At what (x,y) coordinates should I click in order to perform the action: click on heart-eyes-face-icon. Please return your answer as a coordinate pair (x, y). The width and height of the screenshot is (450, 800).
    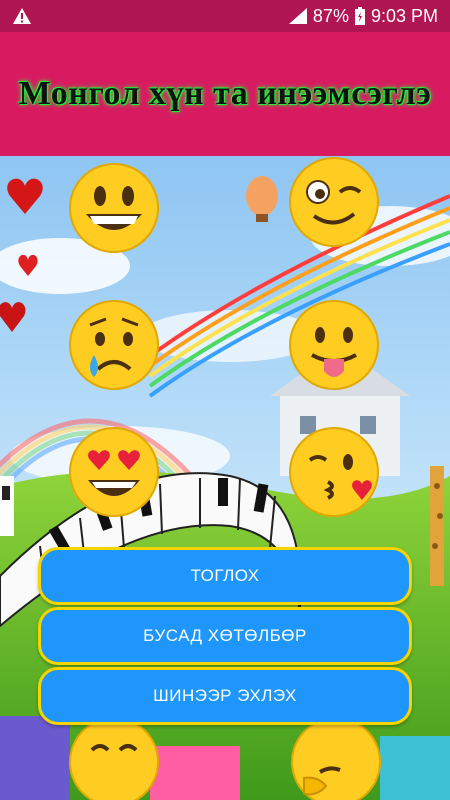
    Looking at the image, I should click on (114, 472).